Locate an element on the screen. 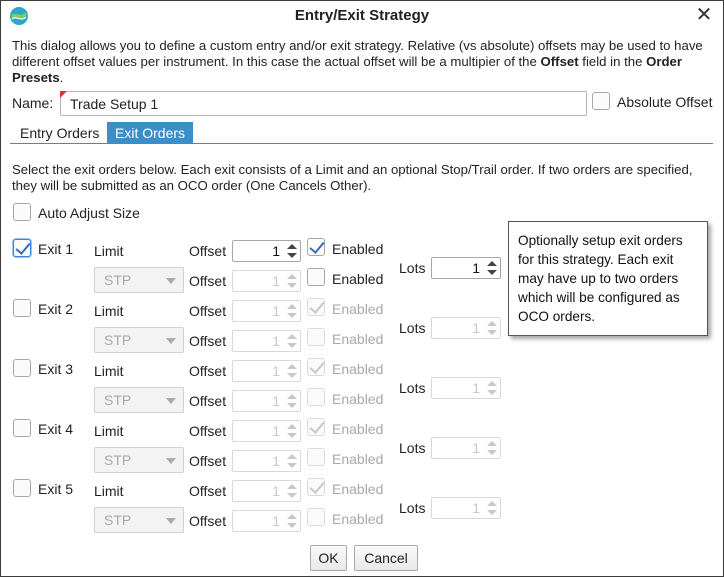 The image size is (724, 577). exit-4-stop-enabled-checkbox is located at coordinates (316, 457).